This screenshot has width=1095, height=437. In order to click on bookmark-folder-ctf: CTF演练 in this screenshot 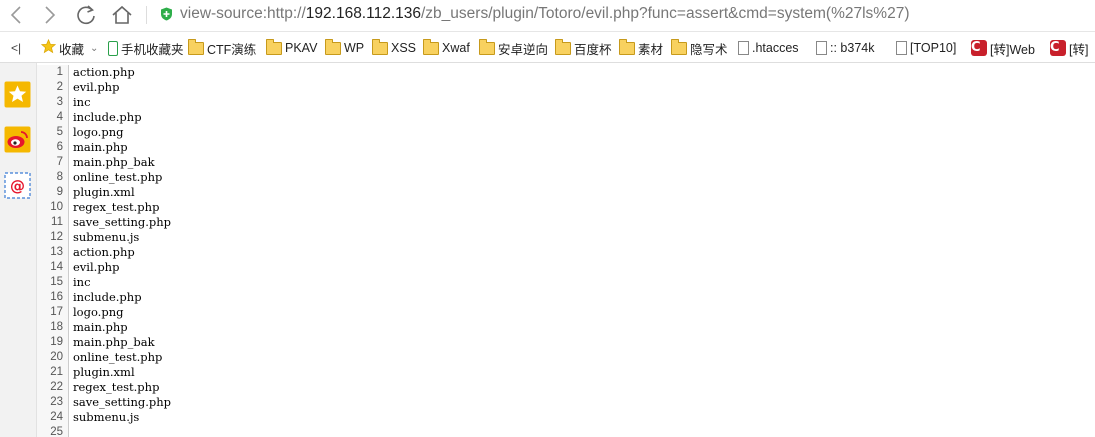, I will do `click(222, 47)`.